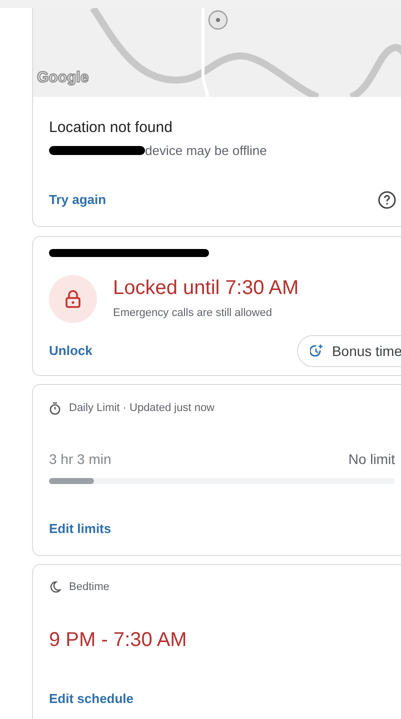 This screenshot has width=401, height=719. I want to click on bedtime-schedule: 9 PM - 7:30 AM, so click(118, 640).